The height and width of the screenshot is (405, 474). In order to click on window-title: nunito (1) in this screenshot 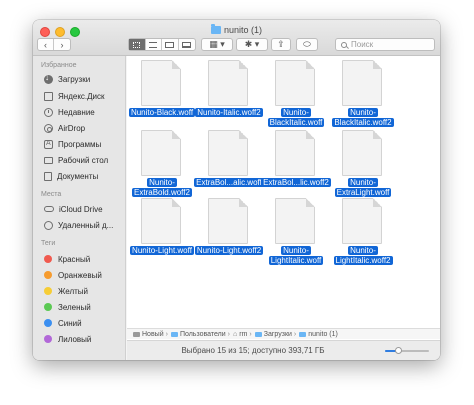, I will do `click(236, 29)`.